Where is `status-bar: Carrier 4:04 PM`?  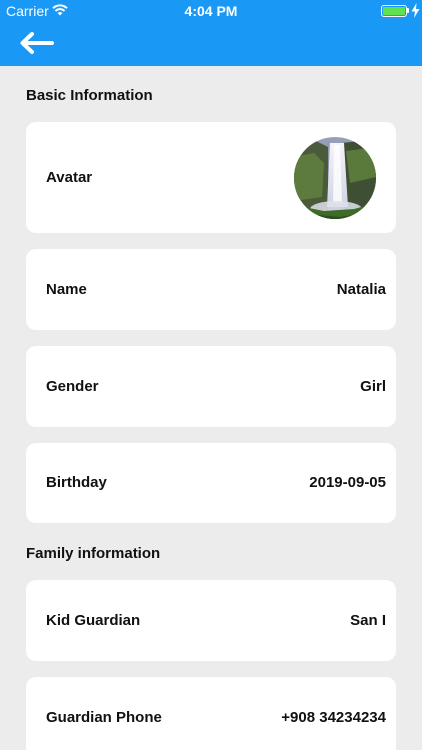
status-bar: Carrier 4:04 PM is located at coordinates (211, 11).